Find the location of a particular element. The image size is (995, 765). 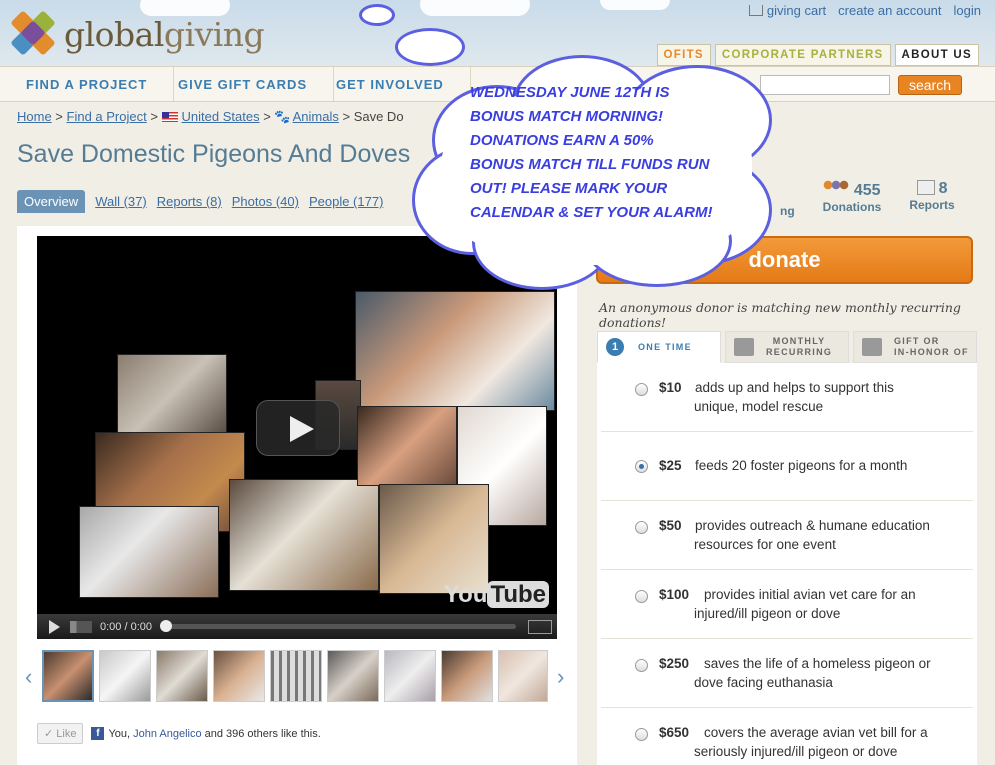

tab-photos: Photos (40) is located at coordinates (265, 201).